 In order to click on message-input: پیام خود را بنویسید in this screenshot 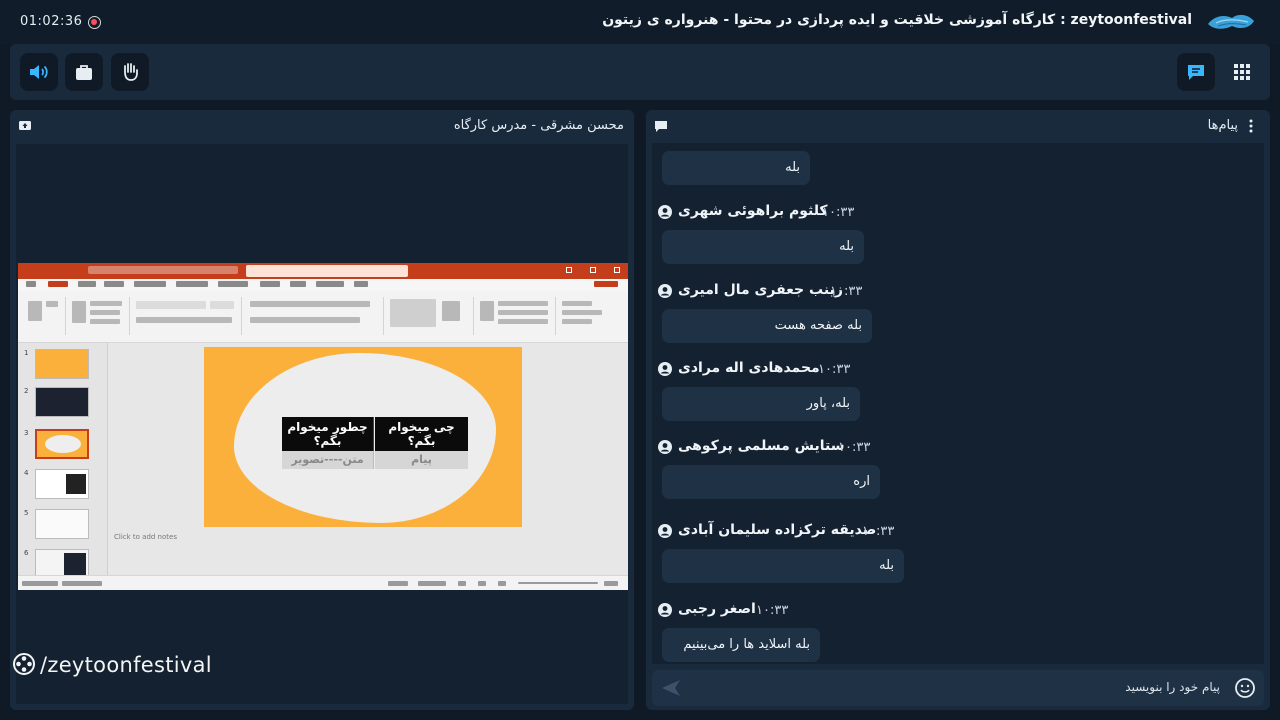, I will do `click(958, 688)`.